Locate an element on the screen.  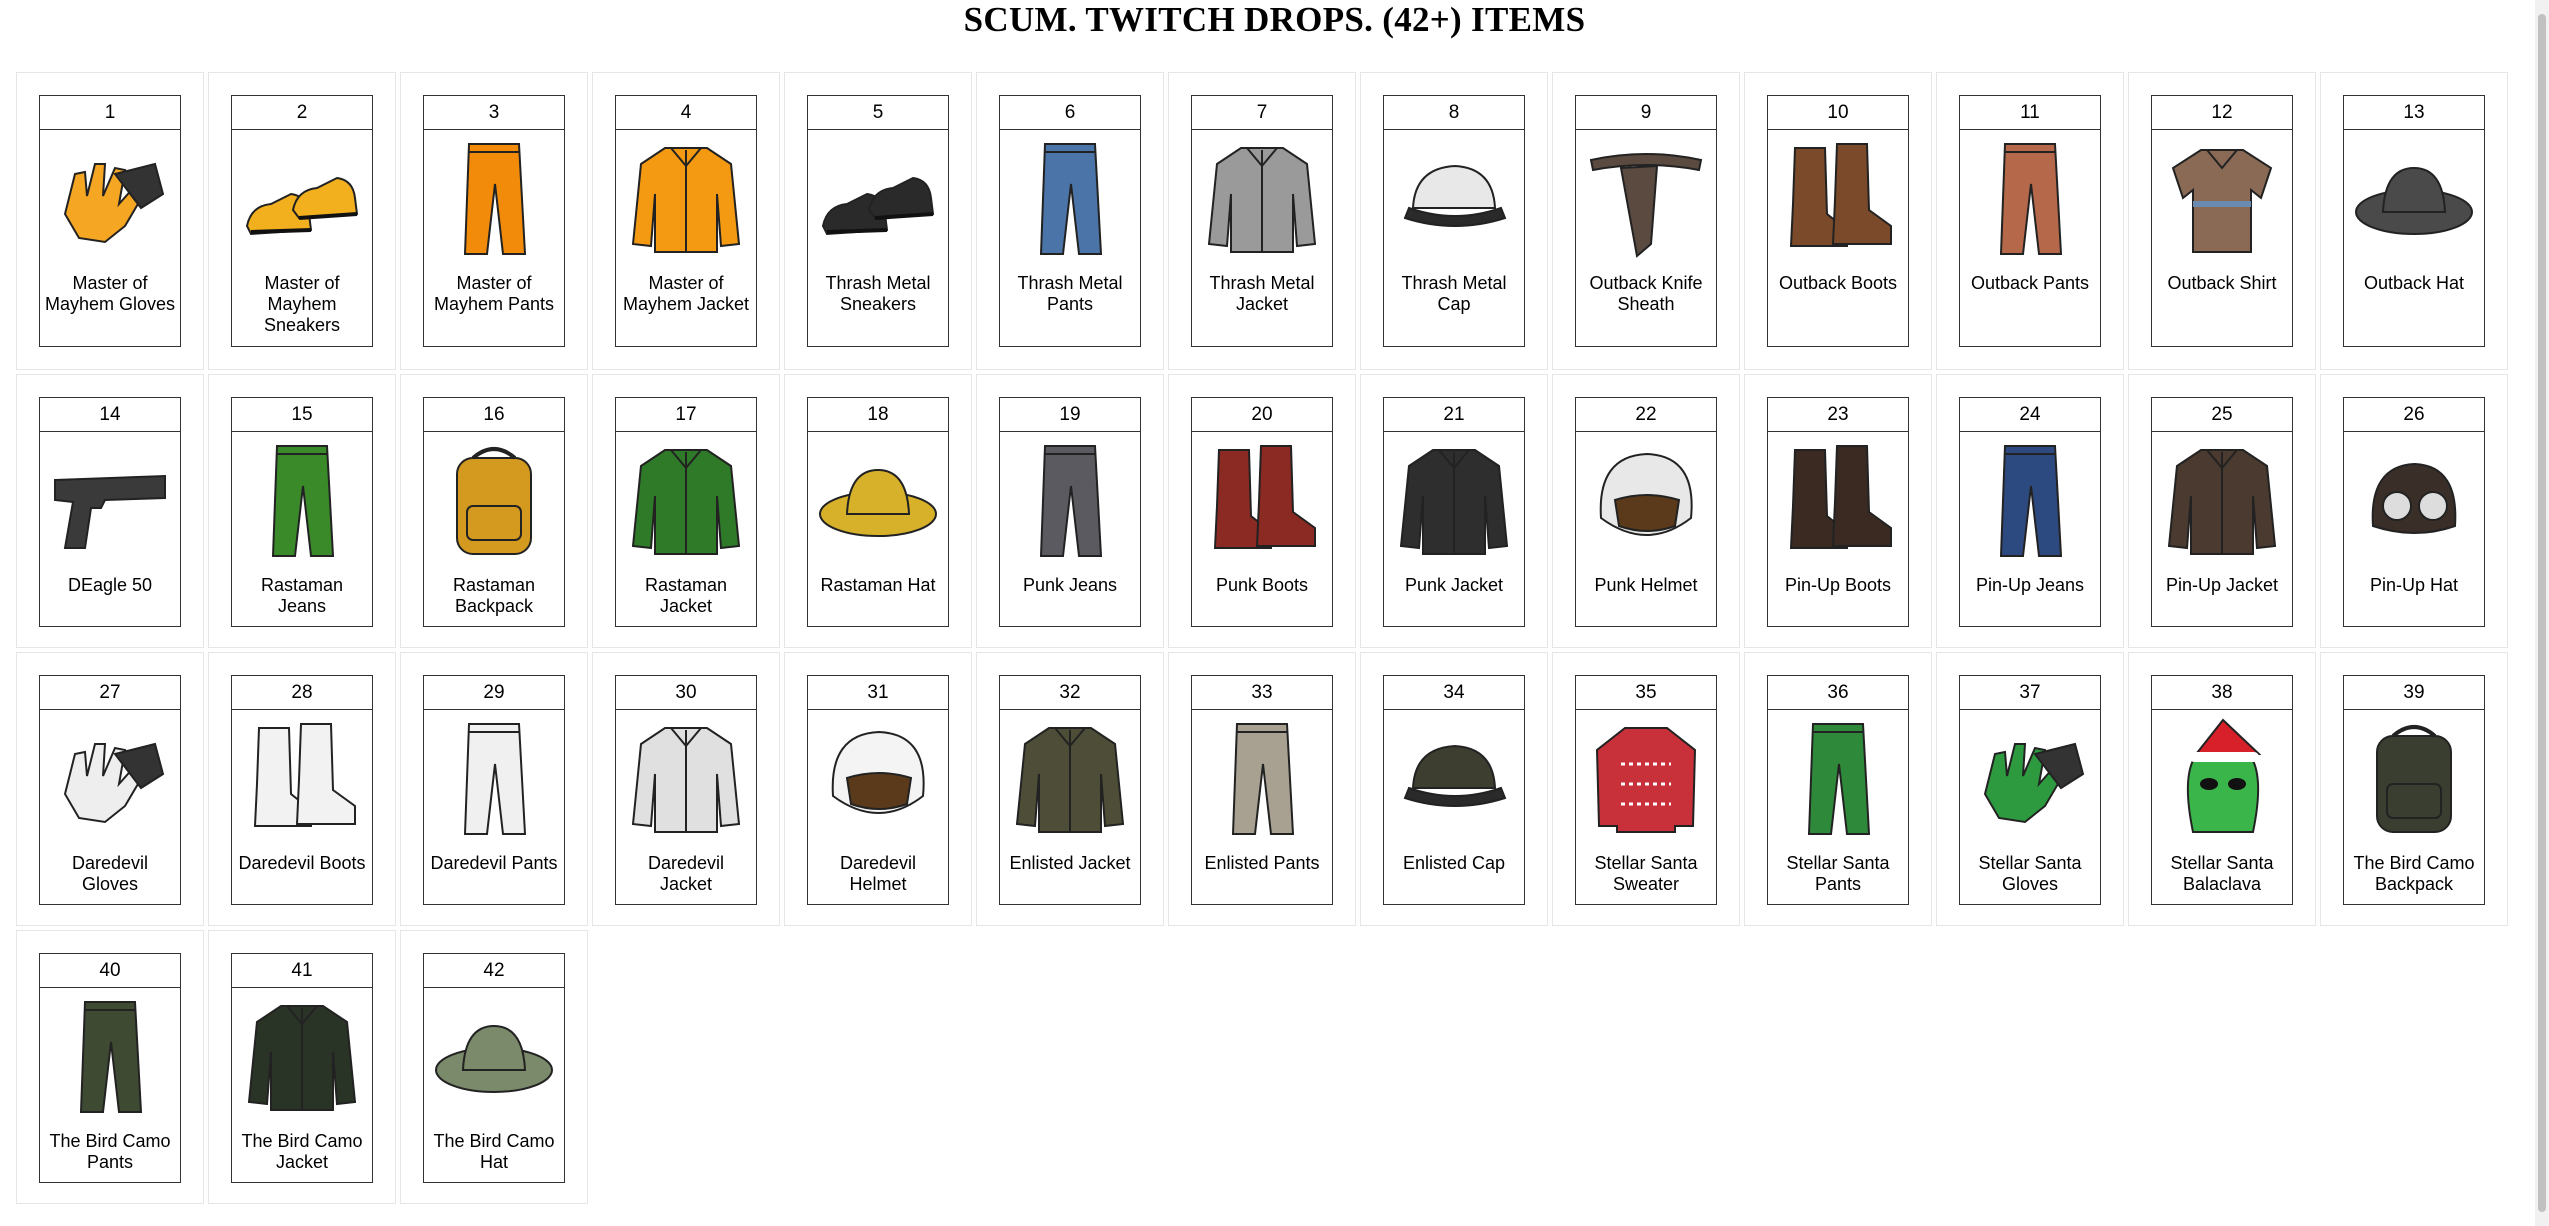
item-cell: 24 Pin-Up Jeans is located at coordinates (2030, 511).